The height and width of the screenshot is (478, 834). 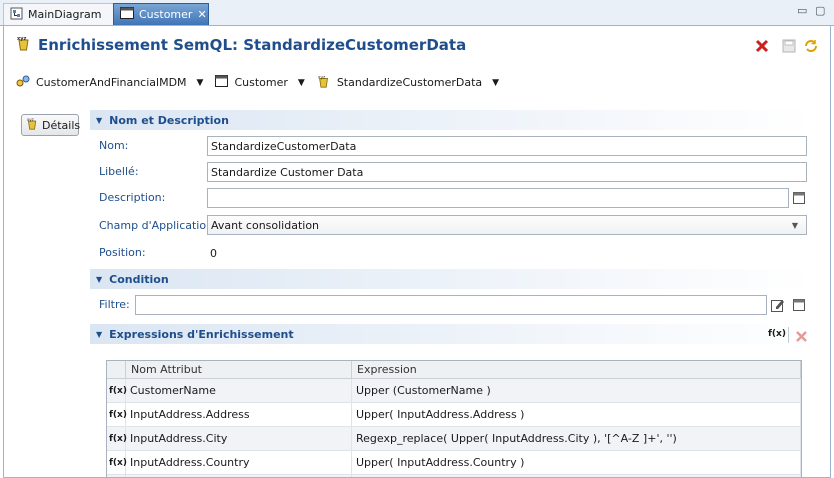 What do you see at coordinates (507, 146) in the screenshot?
I see `name-field: StandardizeCustomerData` at bounding box center [507, 146].